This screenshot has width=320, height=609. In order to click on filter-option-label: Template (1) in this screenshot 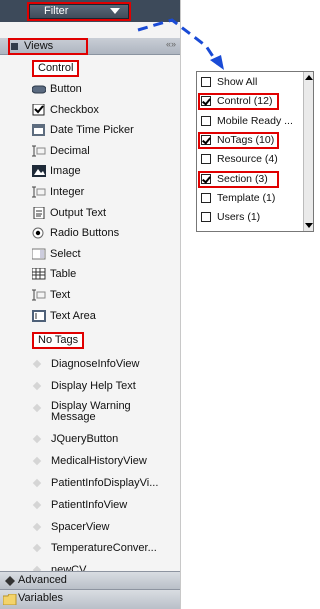, I will do `click(246, 197)`.